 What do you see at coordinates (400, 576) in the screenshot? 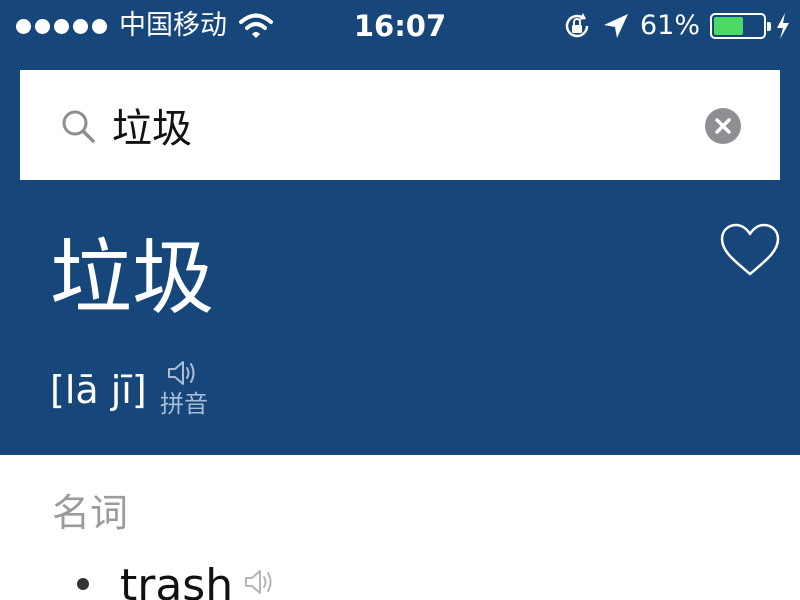
I see `definition-list-item: trash` at bounding box center [400, 576].